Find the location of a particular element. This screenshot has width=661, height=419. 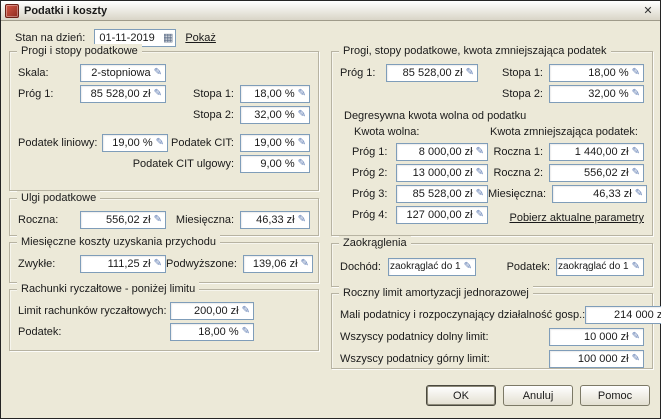

kw-prog2-input: 13 000,00 zł ✎ is located at coordinates (442, 172).